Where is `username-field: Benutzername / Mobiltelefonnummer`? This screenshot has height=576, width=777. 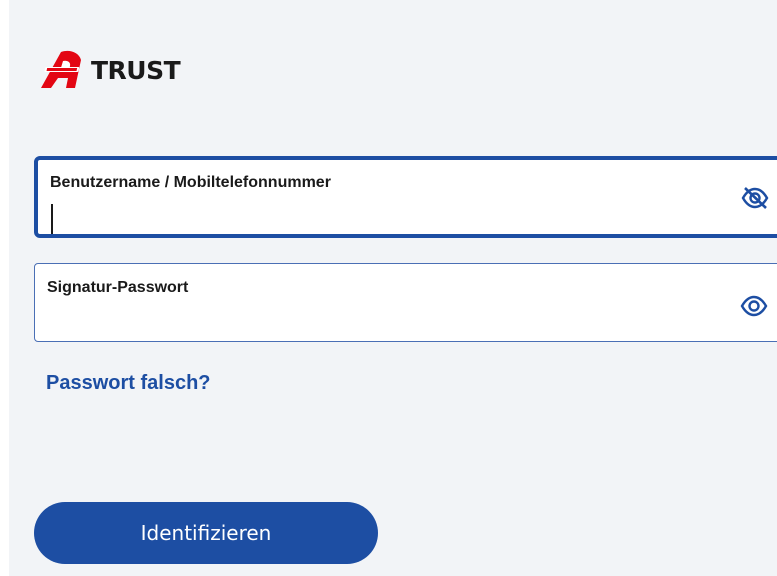 username-field: Benutzername / Mobiltelefonnummer is located at coordinates (405, 197).